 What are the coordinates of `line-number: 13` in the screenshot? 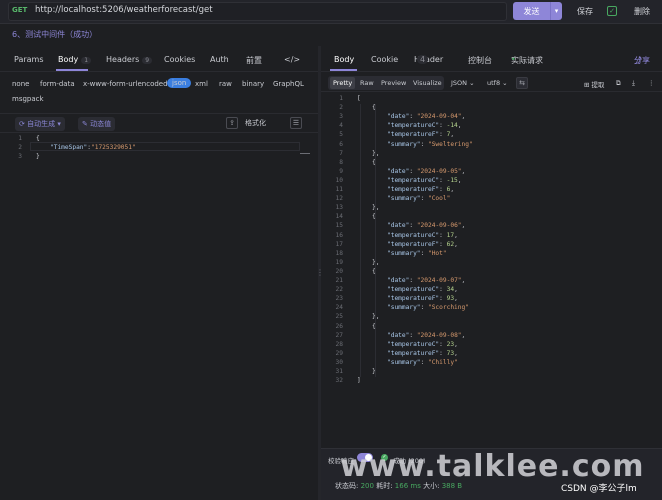 It's located at (339, 208).